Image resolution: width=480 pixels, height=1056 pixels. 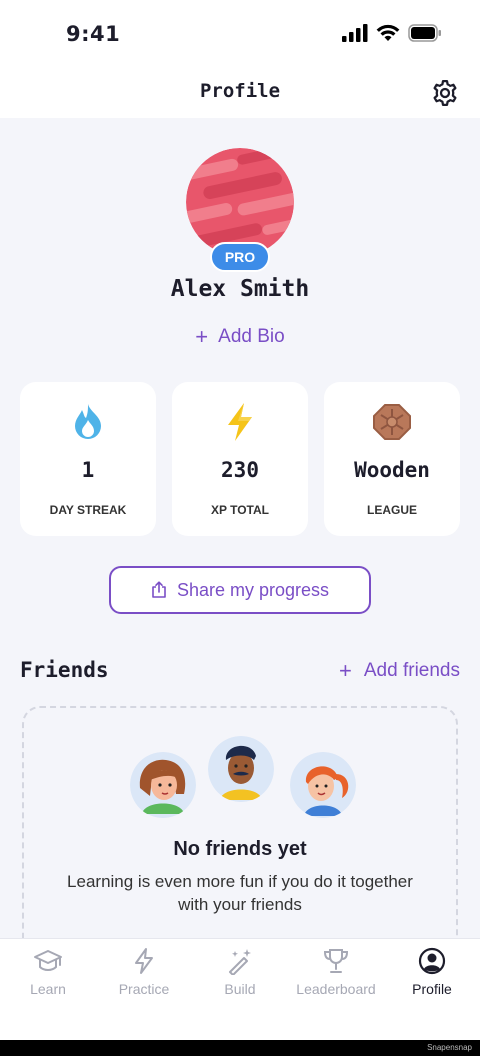 I want to click on tab-build-label: Build, so click(x=240, y=989).